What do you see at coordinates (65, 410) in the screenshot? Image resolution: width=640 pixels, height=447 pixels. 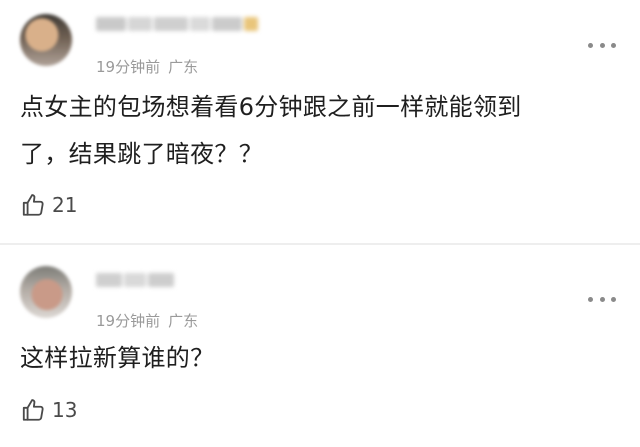 I see `like-count: 13` at bounding box center [65, 410].